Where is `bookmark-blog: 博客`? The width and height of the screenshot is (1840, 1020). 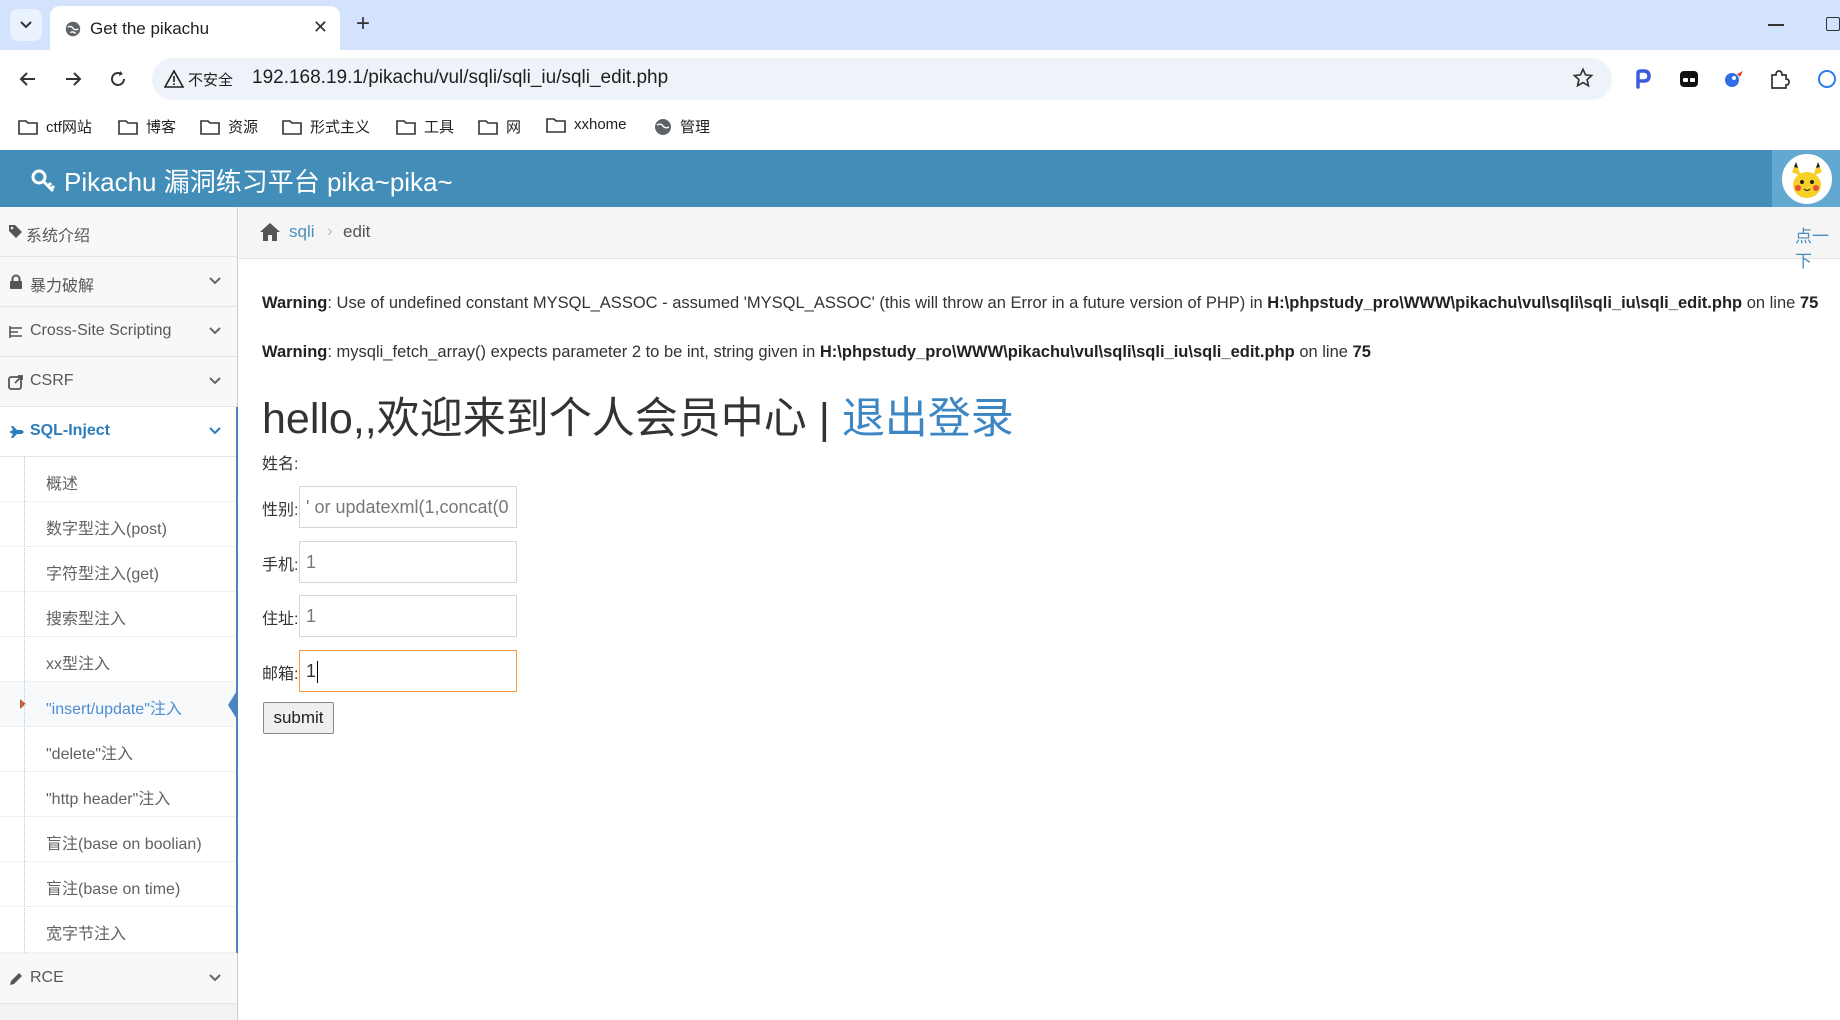 bookmark-blog: 博客 is located at coordinates (147, 126).